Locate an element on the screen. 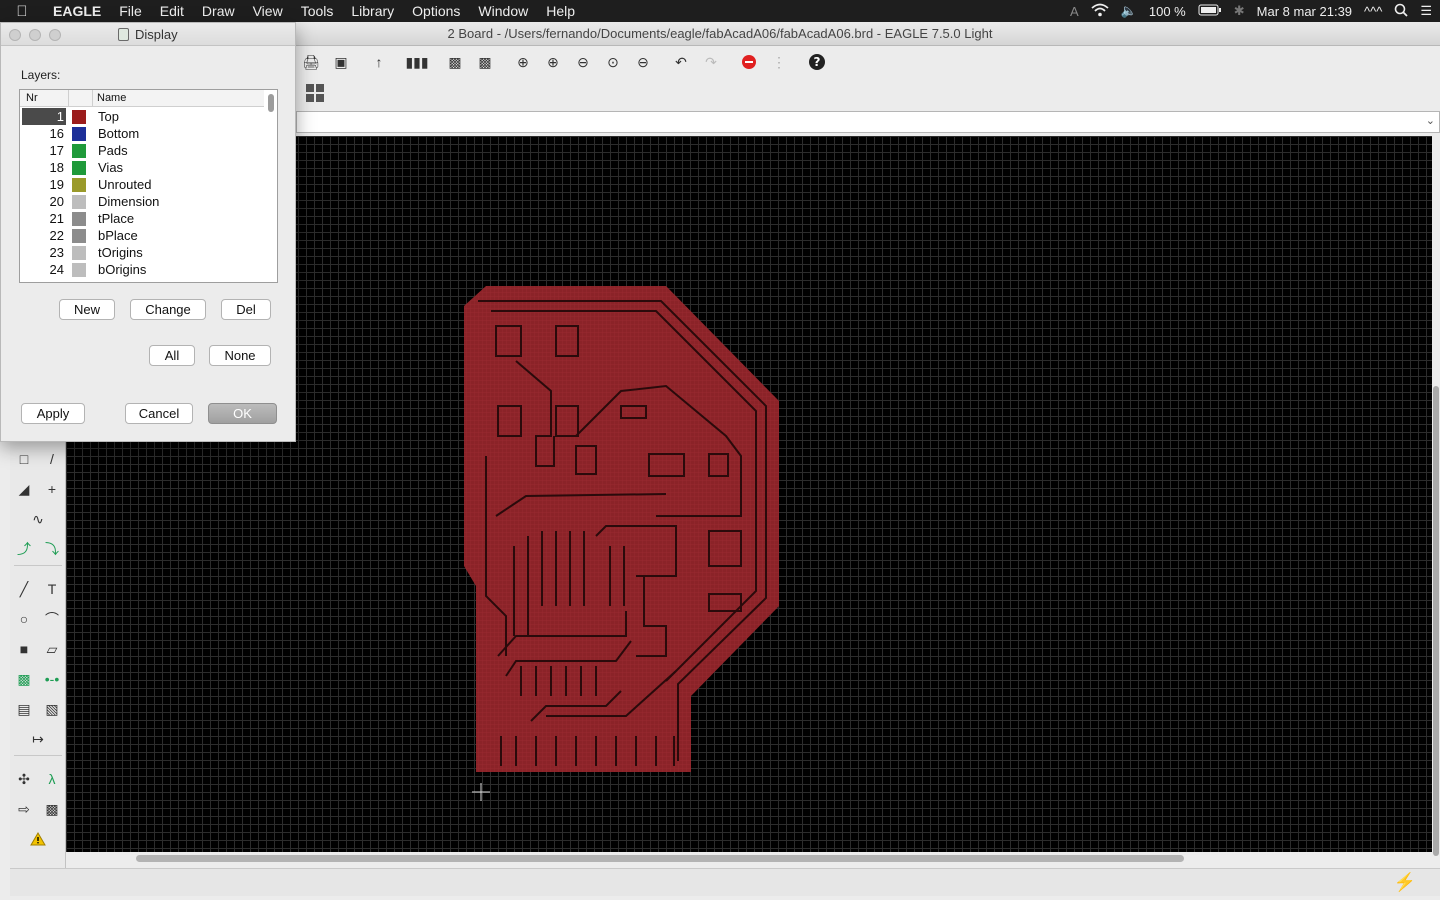 The width and height of the screenshot is (1440, 900). table-row: 17 Pads is located at coordinates (142, 150).